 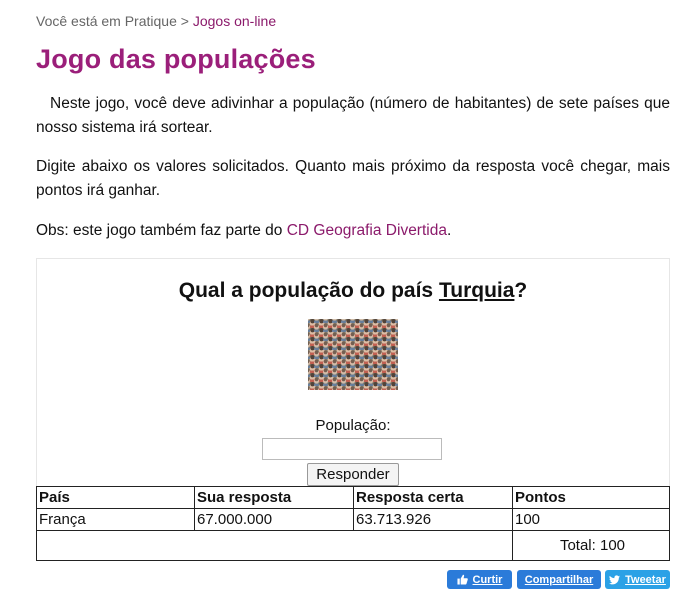 I want to click on header-sua-resposta: Sua resposta, so click(x=274, y=497).